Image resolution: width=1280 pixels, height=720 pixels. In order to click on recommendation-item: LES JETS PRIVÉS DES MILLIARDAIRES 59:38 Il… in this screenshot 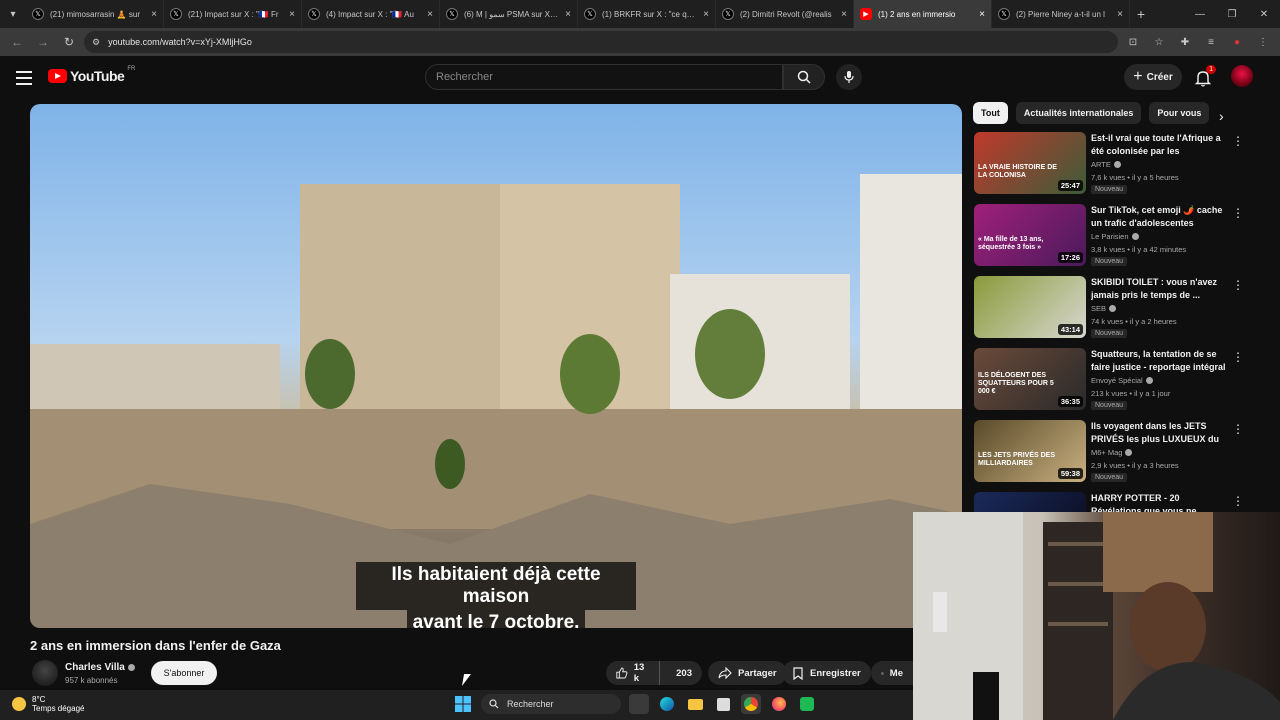, I will do `click(1109, 452)`.